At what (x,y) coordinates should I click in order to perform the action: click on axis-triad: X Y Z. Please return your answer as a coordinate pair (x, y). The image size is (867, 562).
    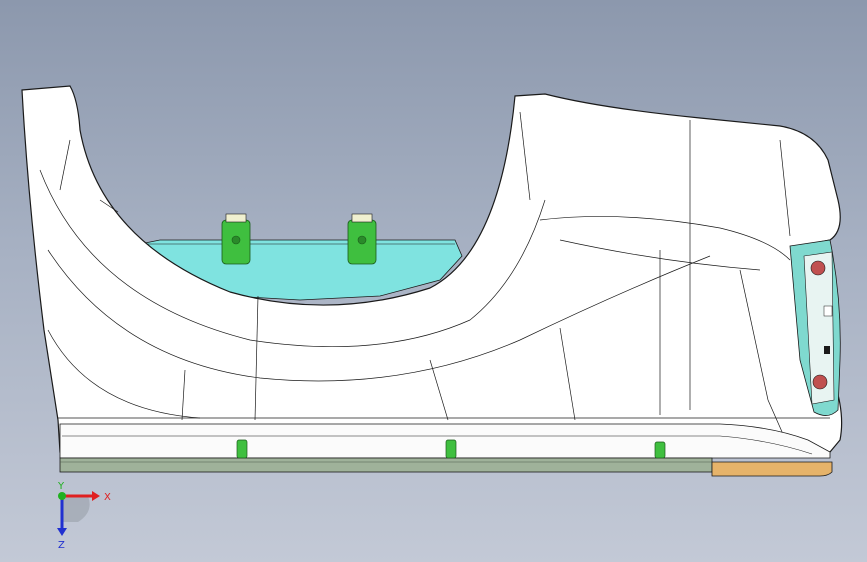
    Looking at the image, I should click on (83, 516).